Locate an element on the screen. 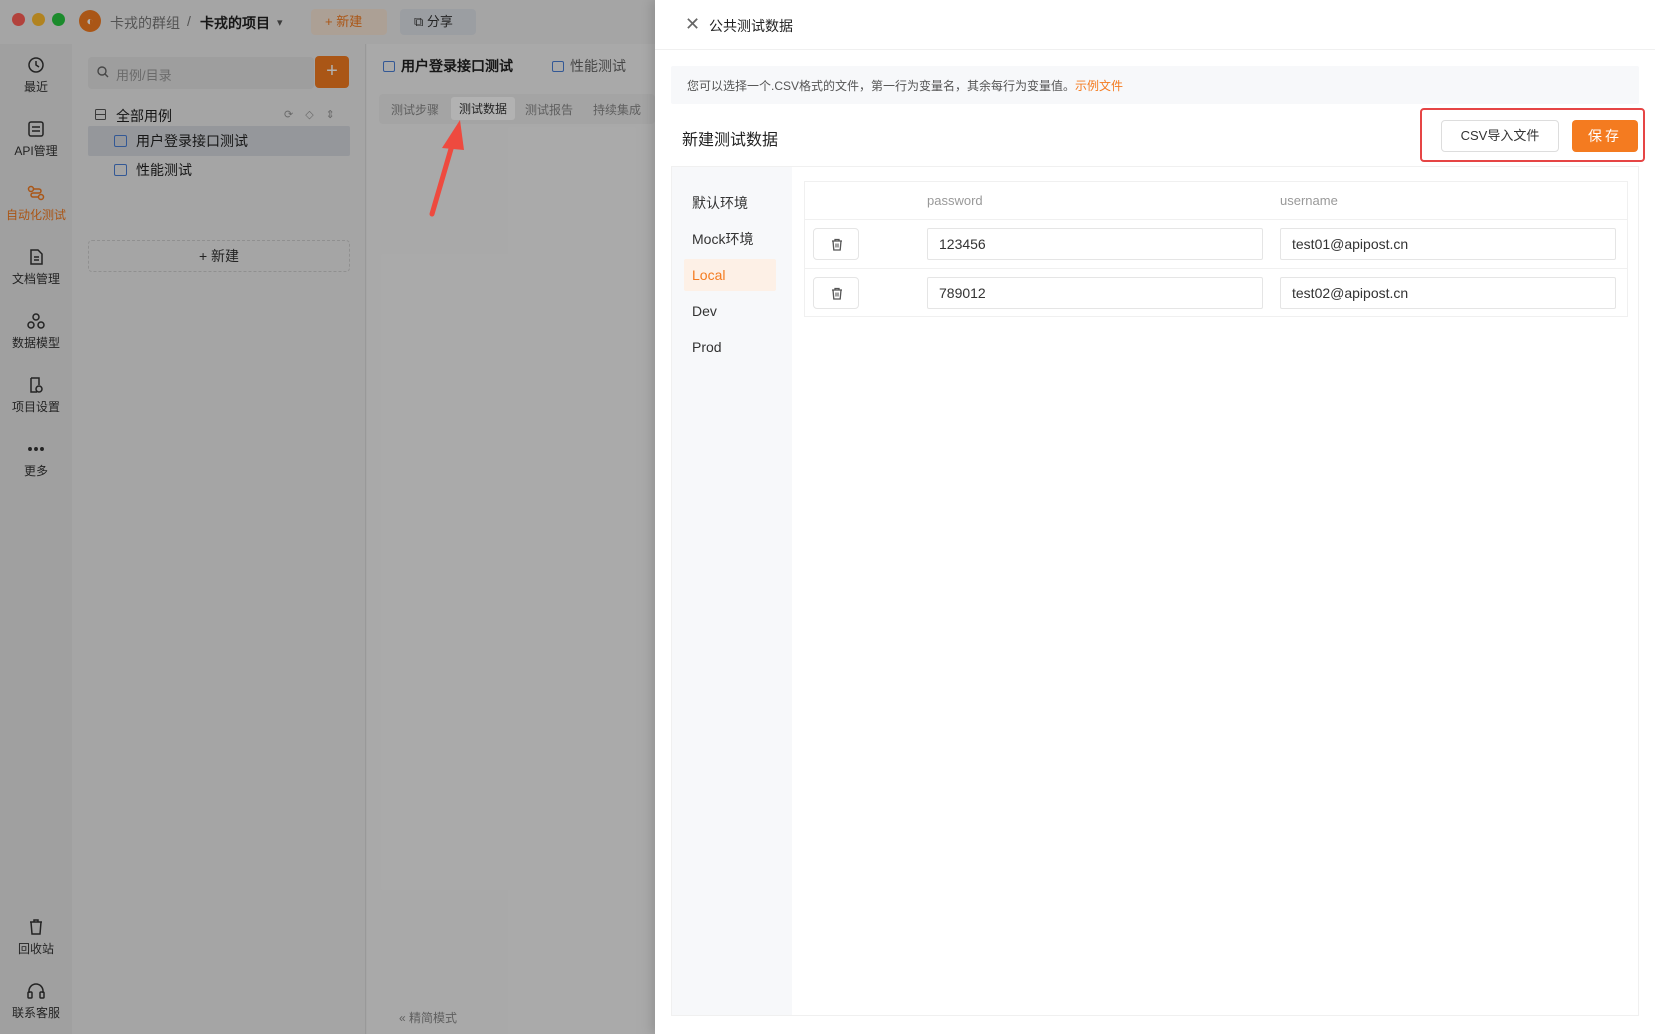  env-item-mock: Mock环境 is located at coordinates (730, 239).